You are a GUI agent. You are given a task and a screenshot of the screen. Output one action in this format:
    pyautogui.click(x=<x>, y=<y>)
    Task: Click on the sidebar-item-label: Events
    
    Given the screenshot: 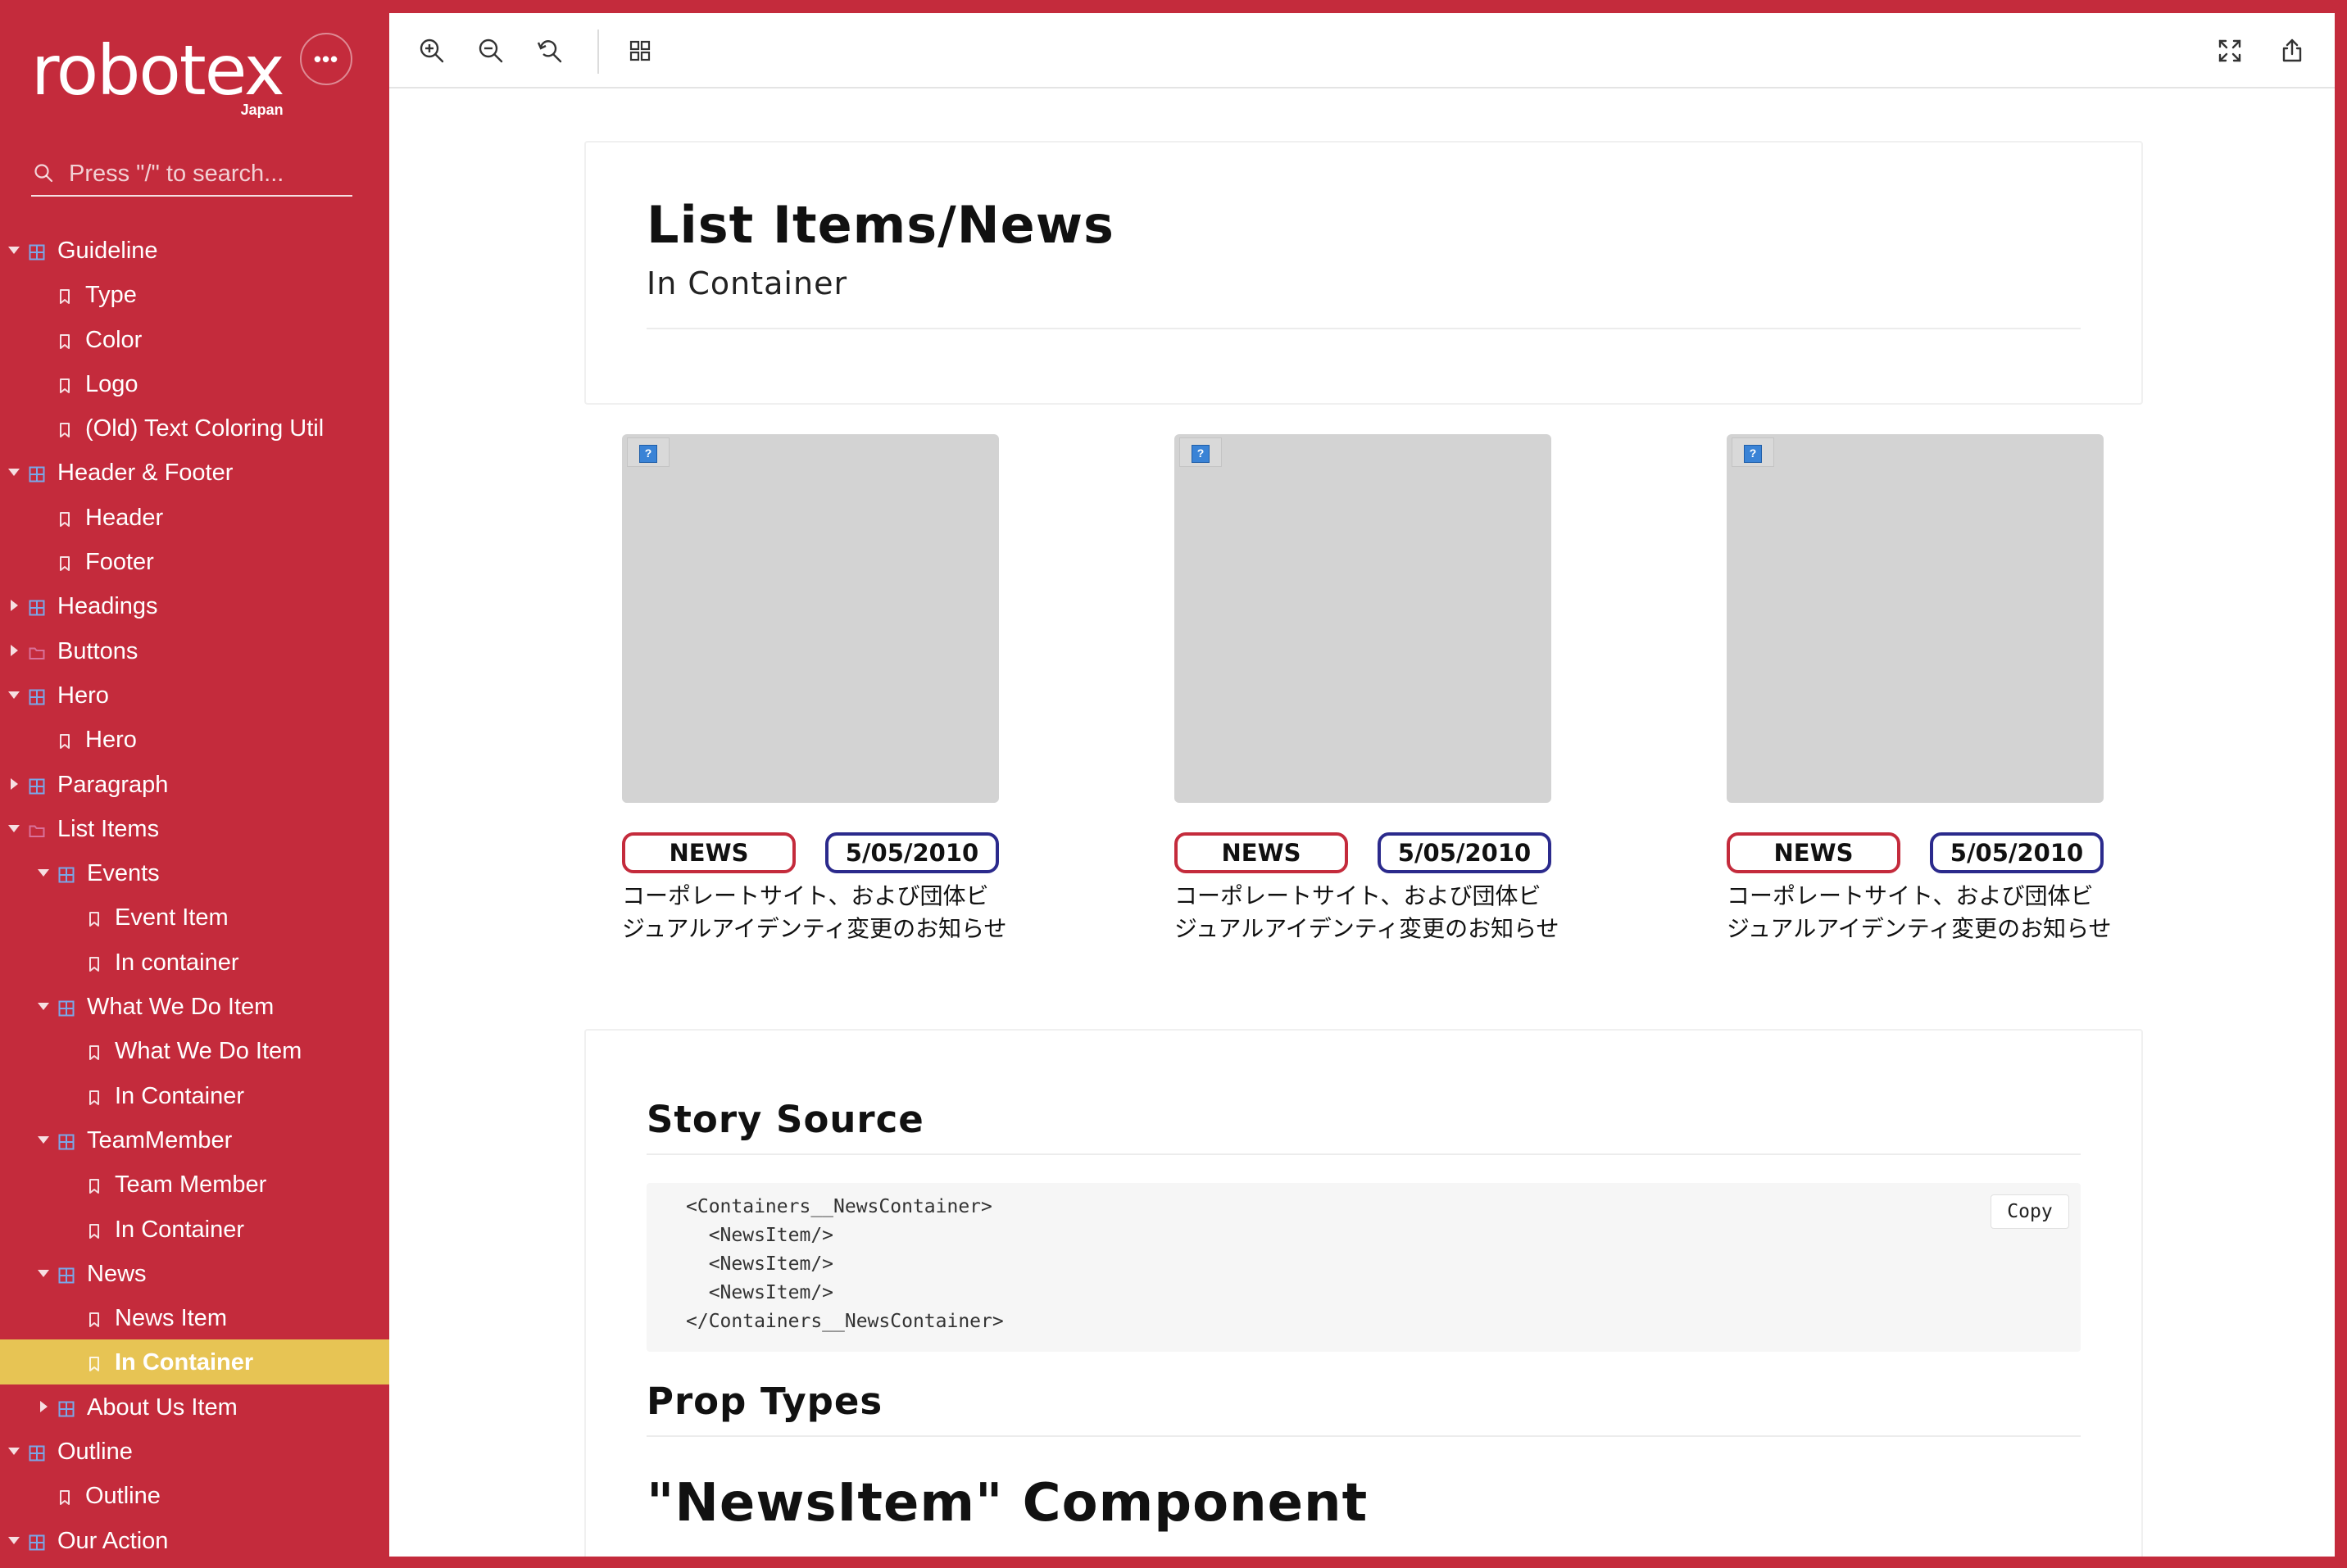 What is the action you would take?
    pyautogui.click(x=123, y=874)
    